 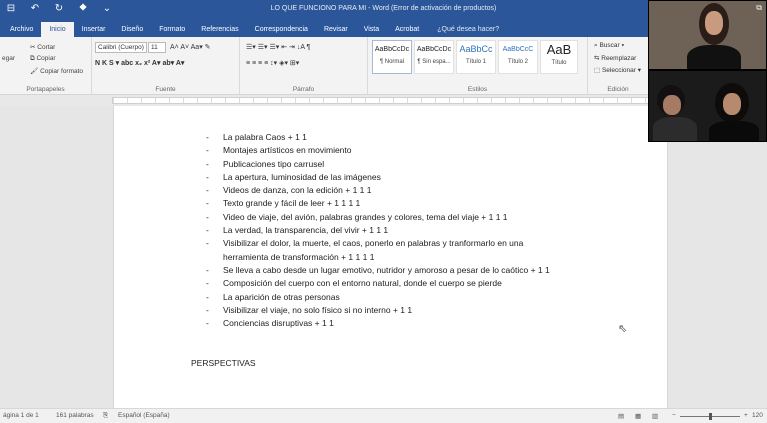 What do you see at coordinates (436, 324) in the screenshot?
I see `list-item: Conciencias disruptivas + 1 1` at bounding box center [436, 324].